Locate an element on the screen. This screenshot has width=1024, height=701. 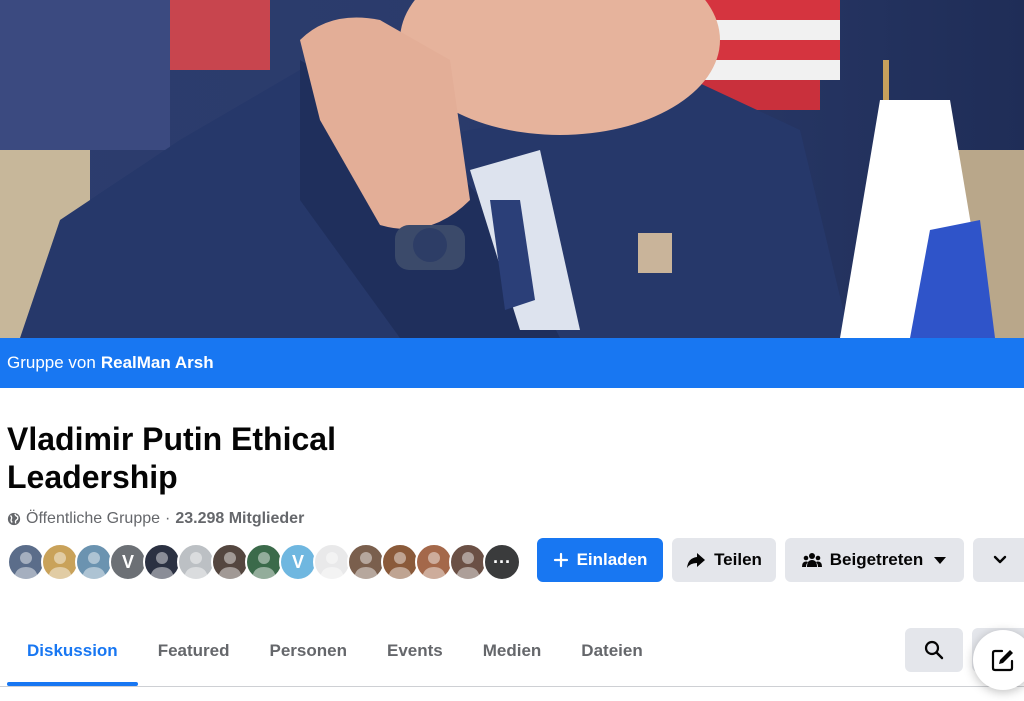
group-owner-link: RealMan Arsh is located at coordinates (157, 363).